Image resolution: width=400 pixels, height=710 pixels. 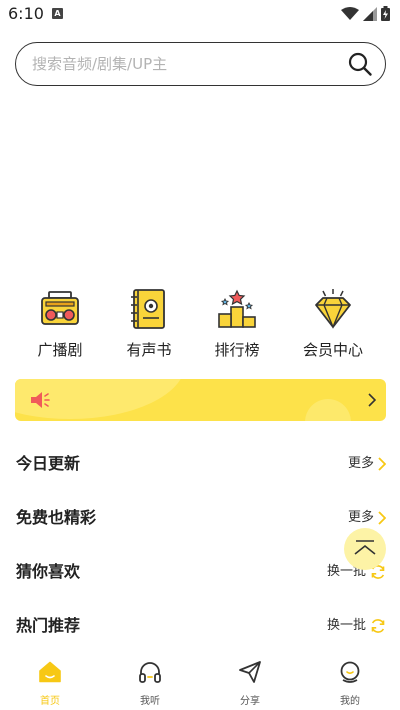 What do you see at coordinates (60, 308) in the screenshot?
I see `radio-icon` at bounding box center [60, 308].